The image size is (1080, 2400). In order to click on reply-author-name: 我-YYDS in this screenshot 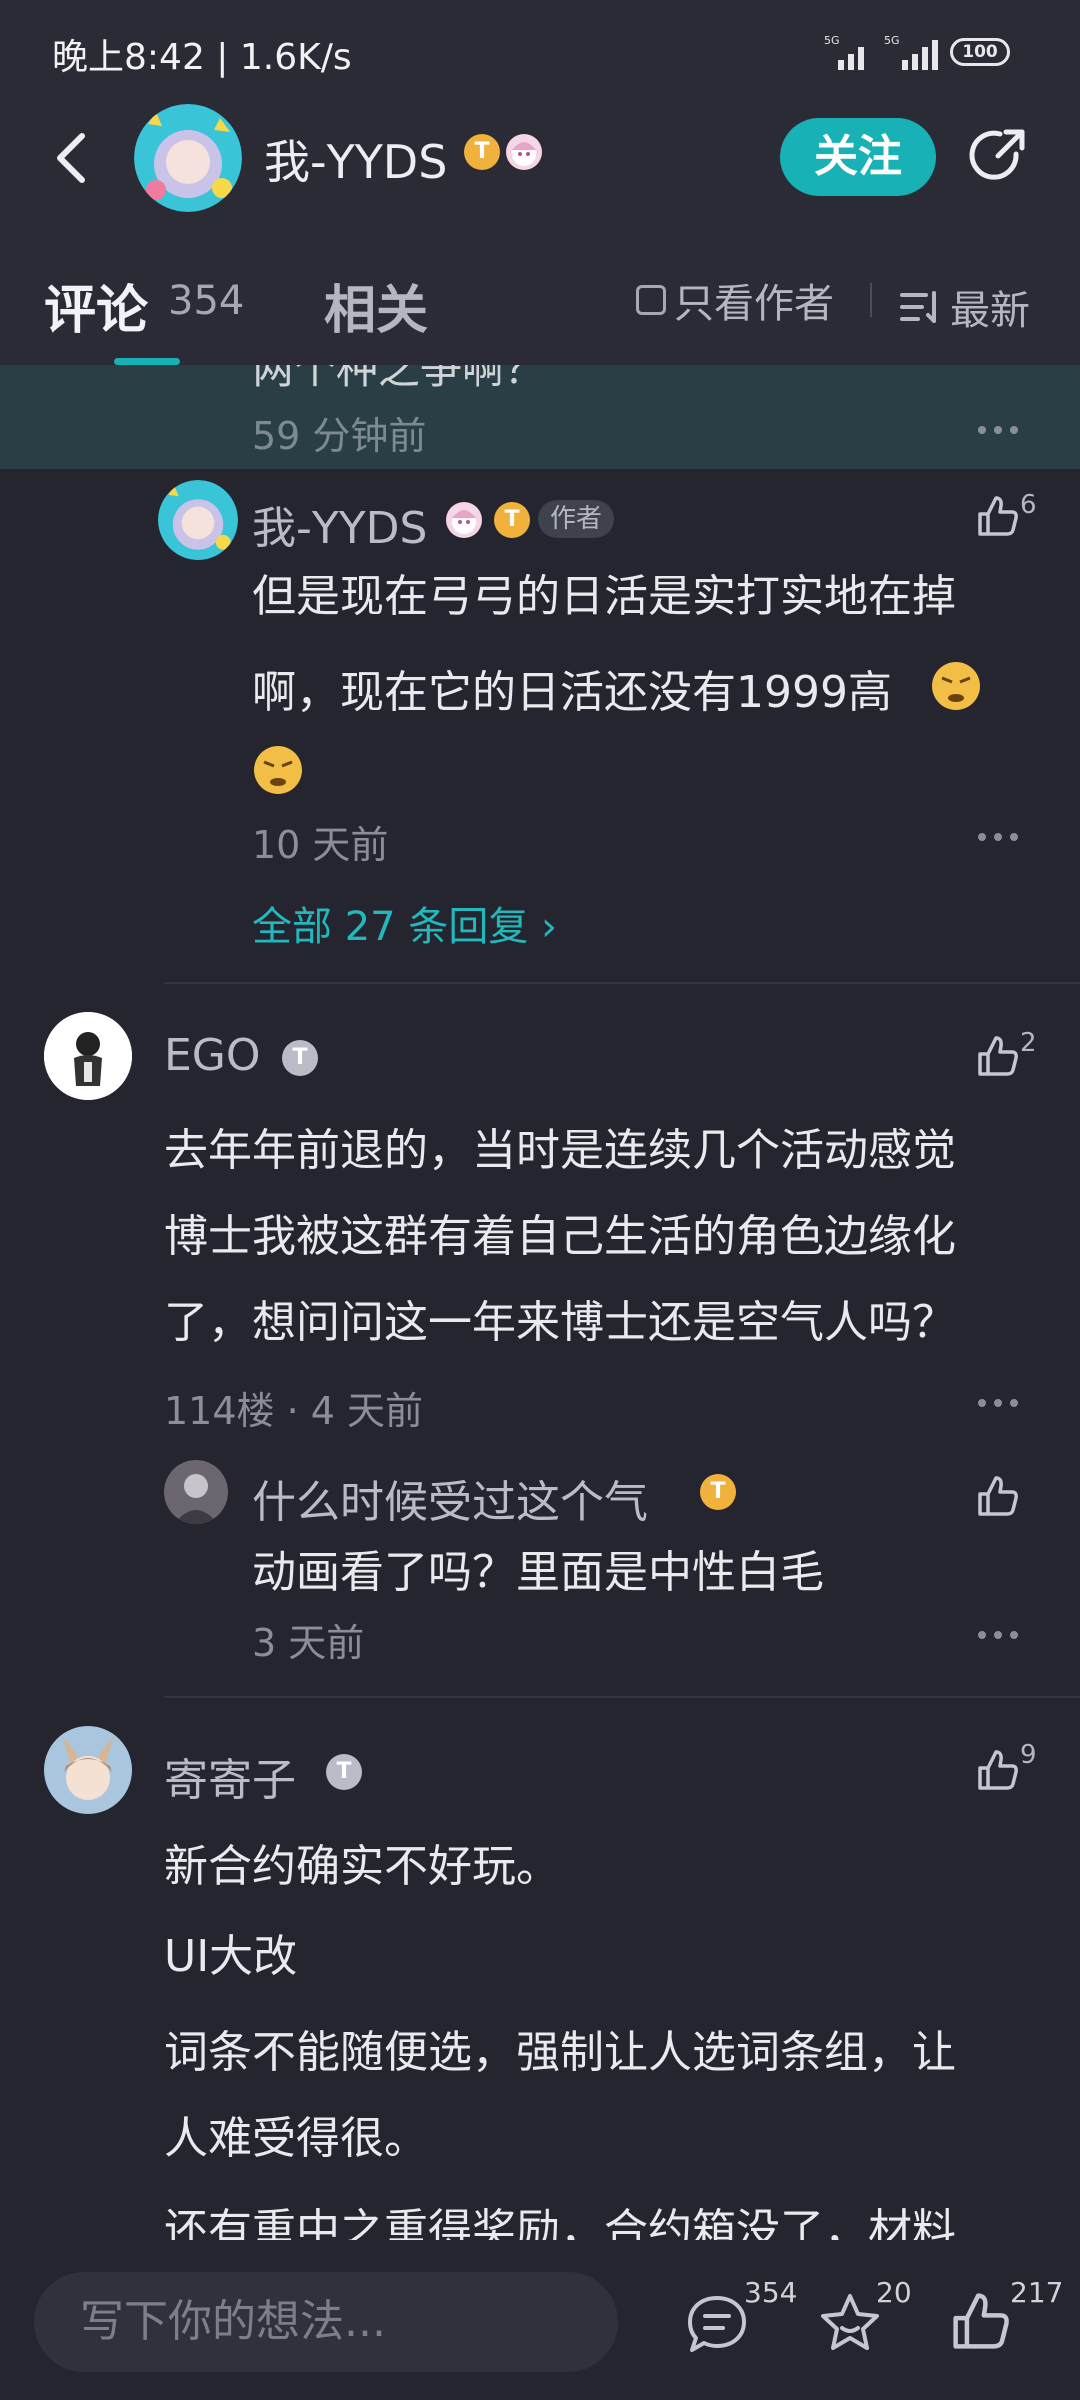, I will do `click(339, 524)`.